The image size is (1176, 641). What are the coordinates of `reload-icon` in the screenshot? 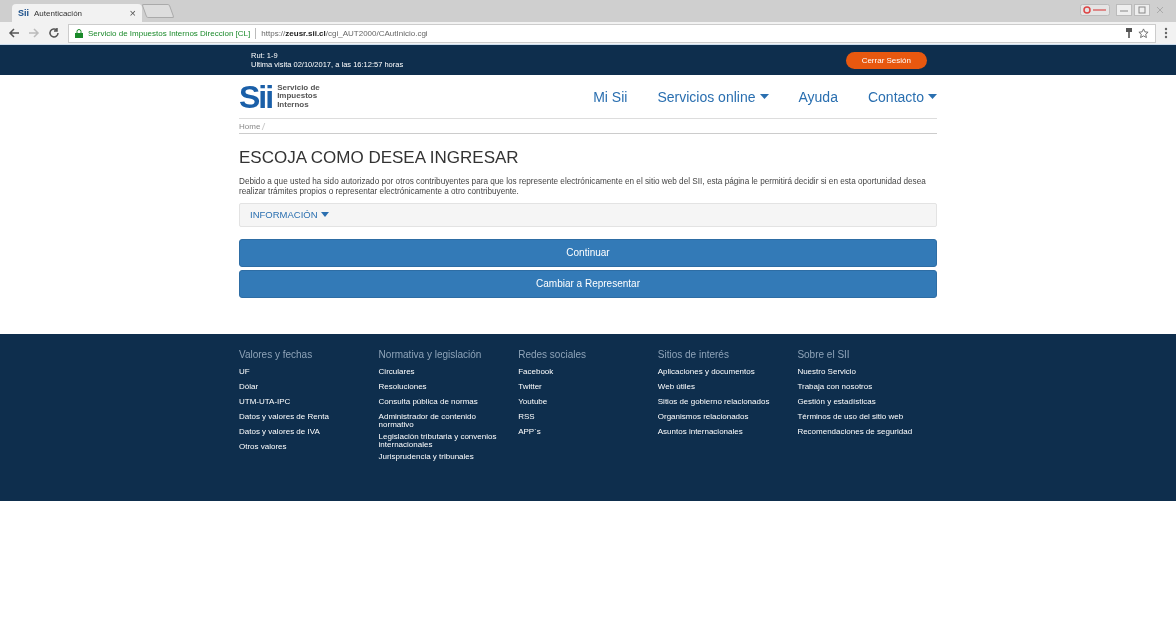 It's located at (54, 33).